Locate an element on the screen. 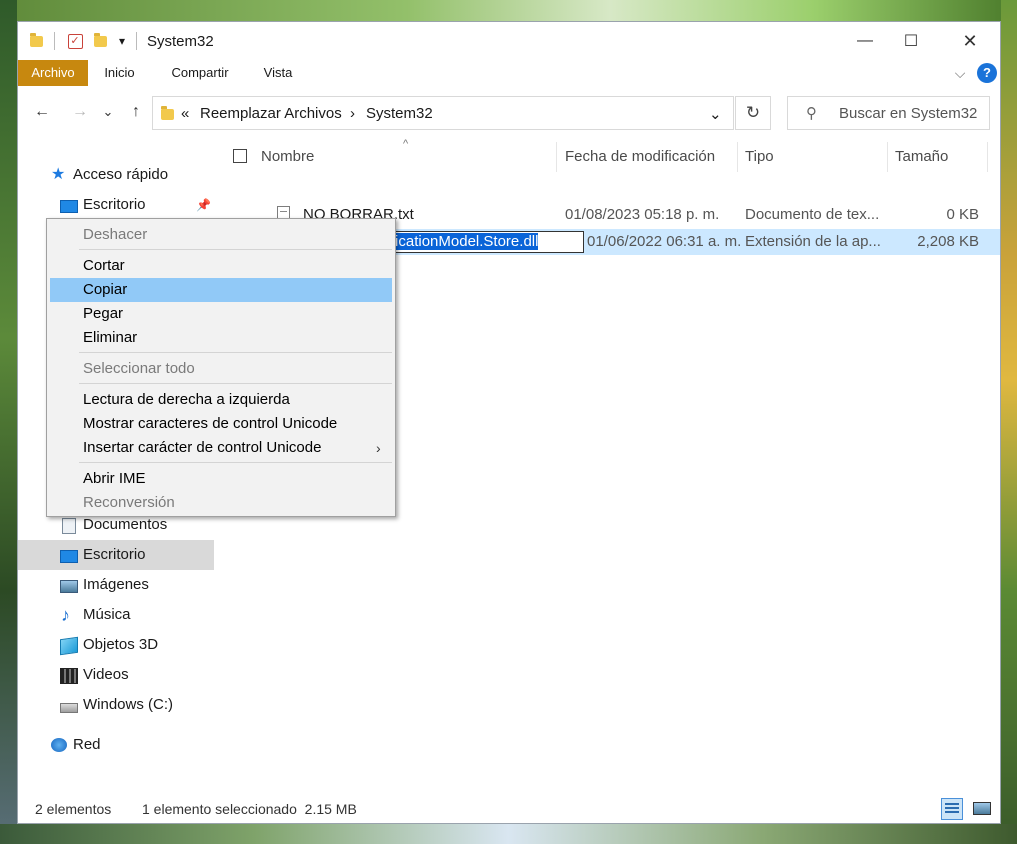 The image size is (1017, 844). sidebar-item-acceso-rapido: ★ Acceso rápido is located at coordinates (116, 175).